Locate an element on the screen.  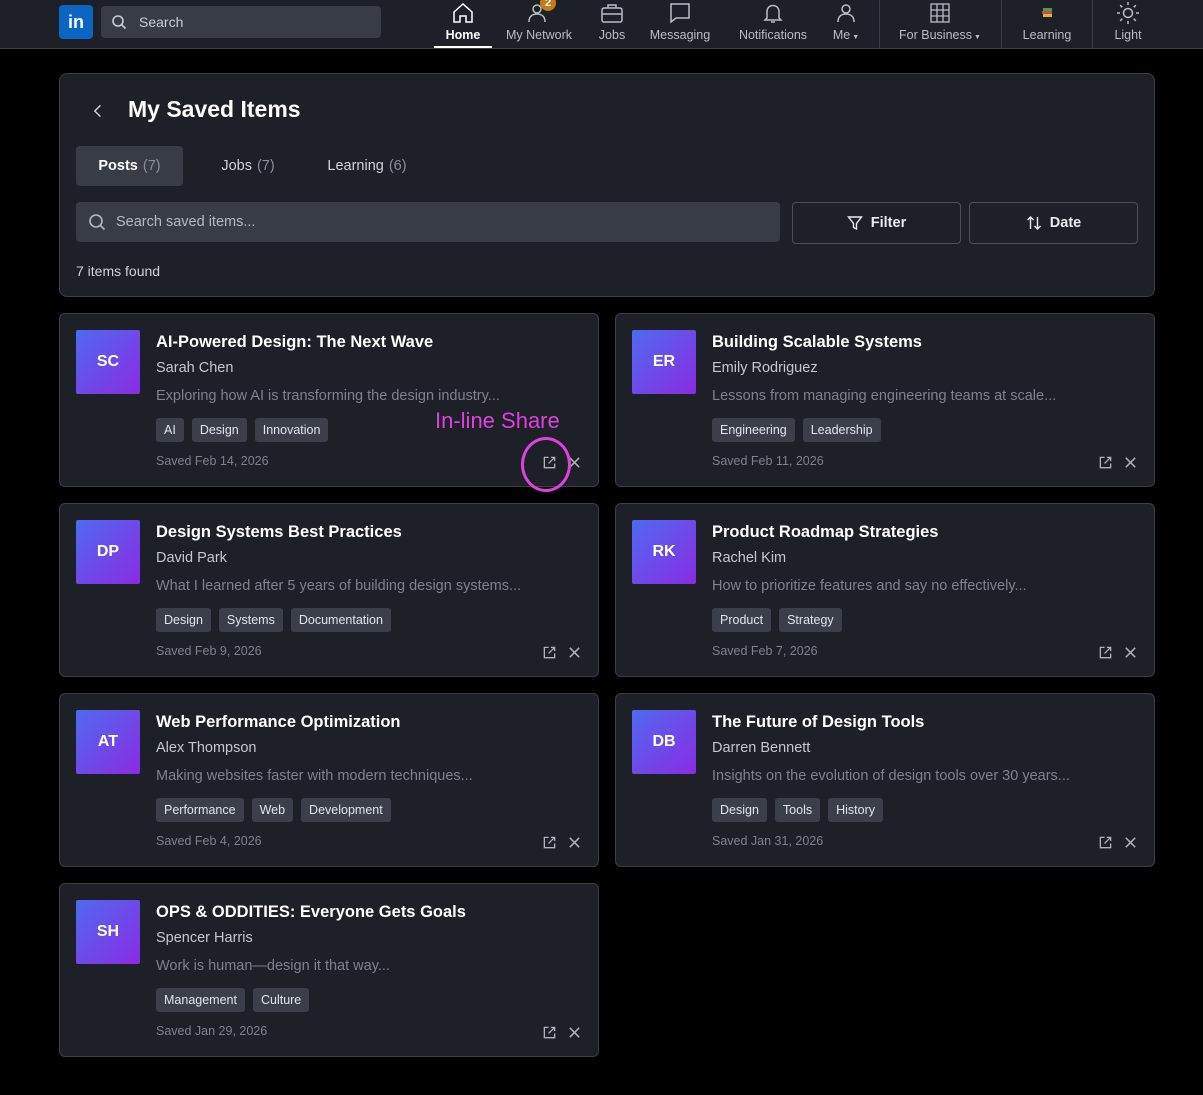
filter-button: Filter is located at coordinates (876, 223).